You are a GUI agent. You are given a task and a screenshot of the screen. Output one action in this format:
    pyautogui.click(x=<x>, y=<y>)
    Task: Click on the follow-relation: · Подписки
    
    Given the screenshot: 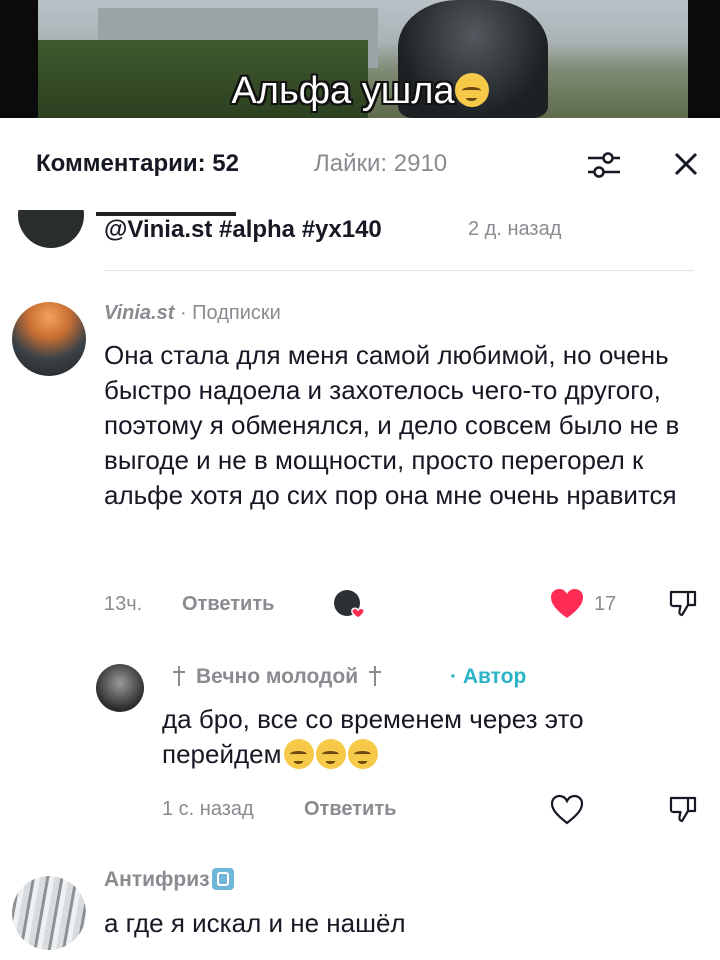 What is the action you would take?
    pyautogui.click(x=230, y=313)
    